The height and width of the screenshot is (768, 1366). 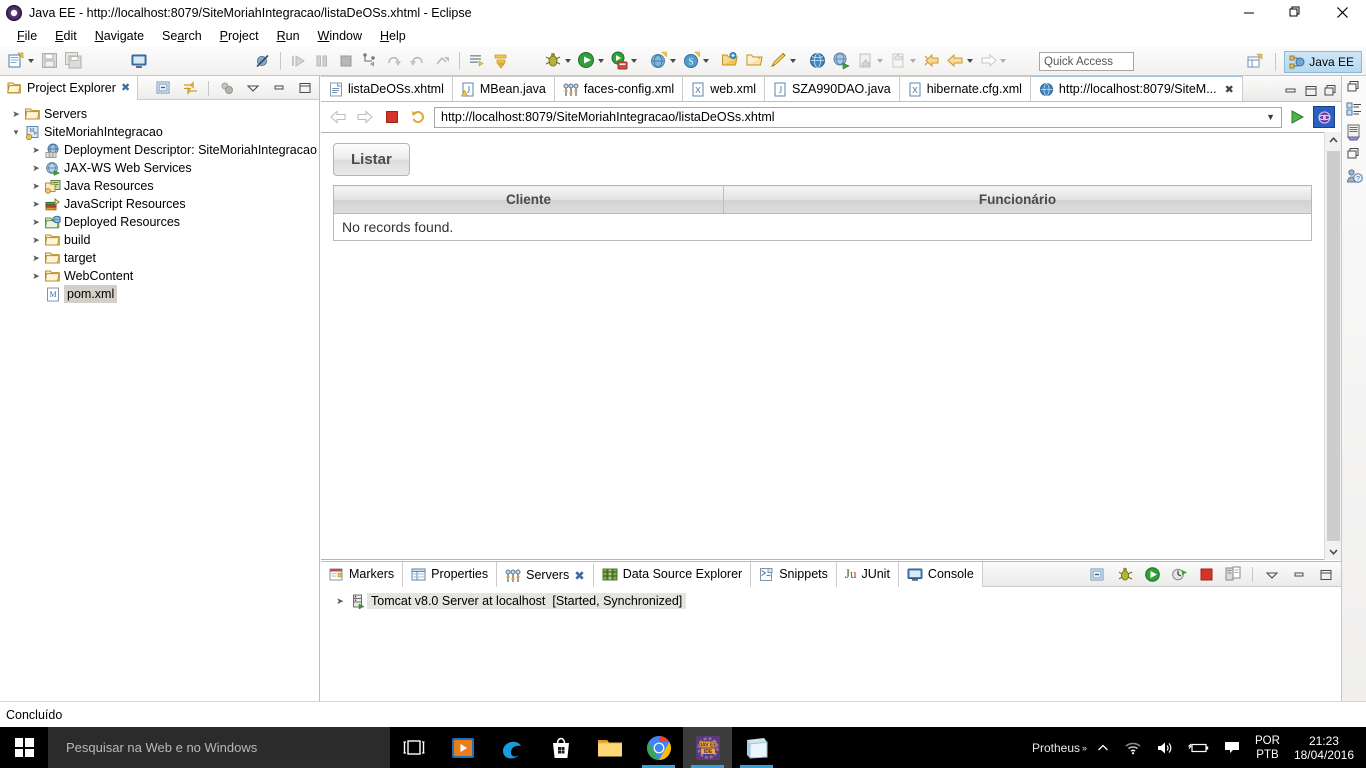 I want to click on tab-junit: Ju JUnit, so click(x=867, y=574).